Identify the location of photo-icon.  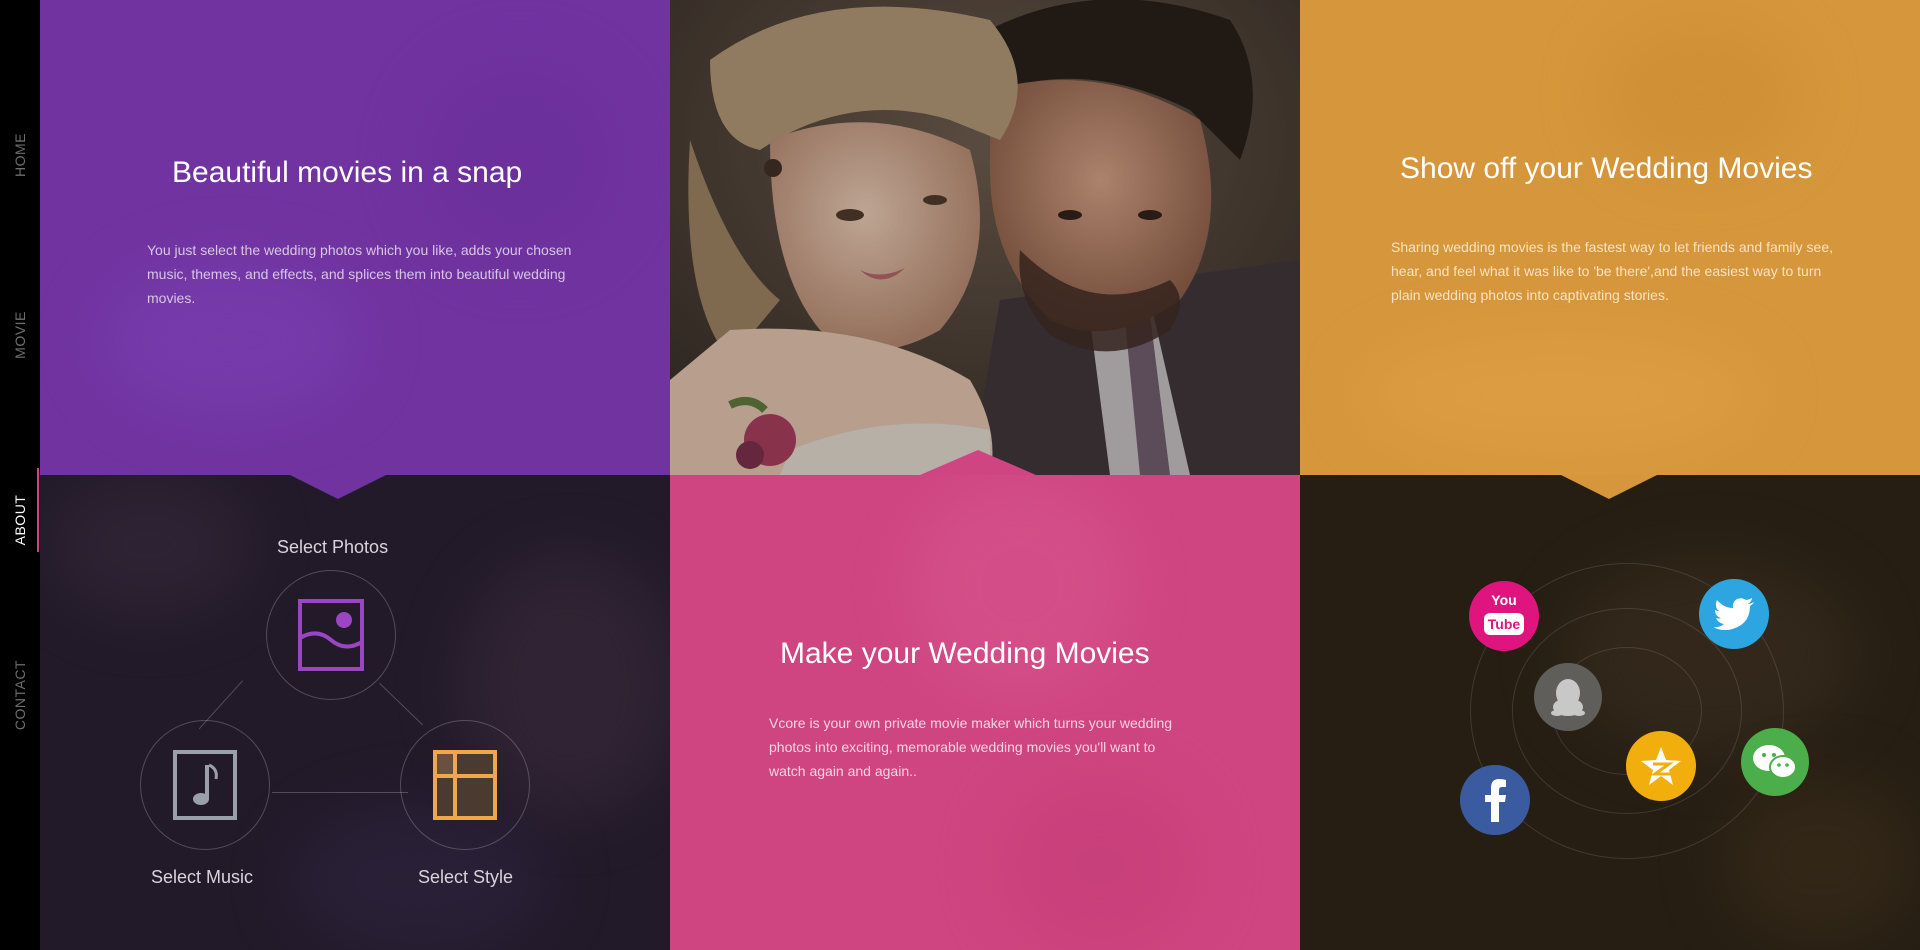
(331, 635).